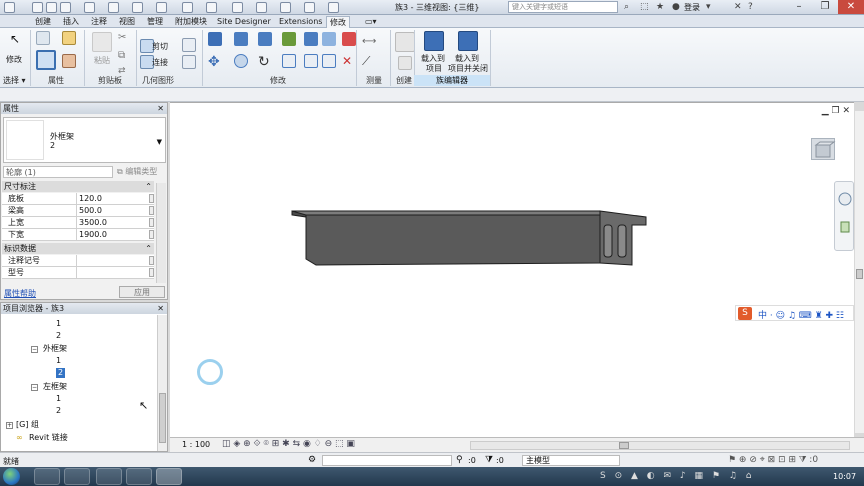 The height and width of the screenshot is (486, 864). What do you see at coordinates (65, 7) in the screenshot?
I see `sync-icon` at bounding box center [65, 7].